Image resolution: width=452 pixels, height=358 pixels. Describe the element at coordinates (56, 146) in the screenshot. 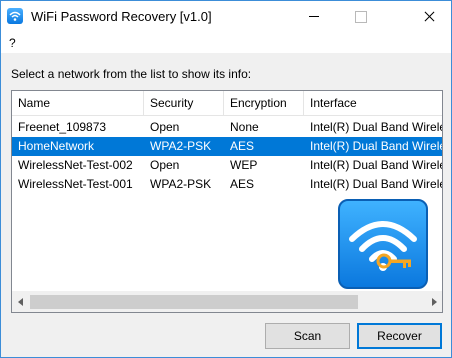

I see `cell-name: HomeNetwork` at that location.